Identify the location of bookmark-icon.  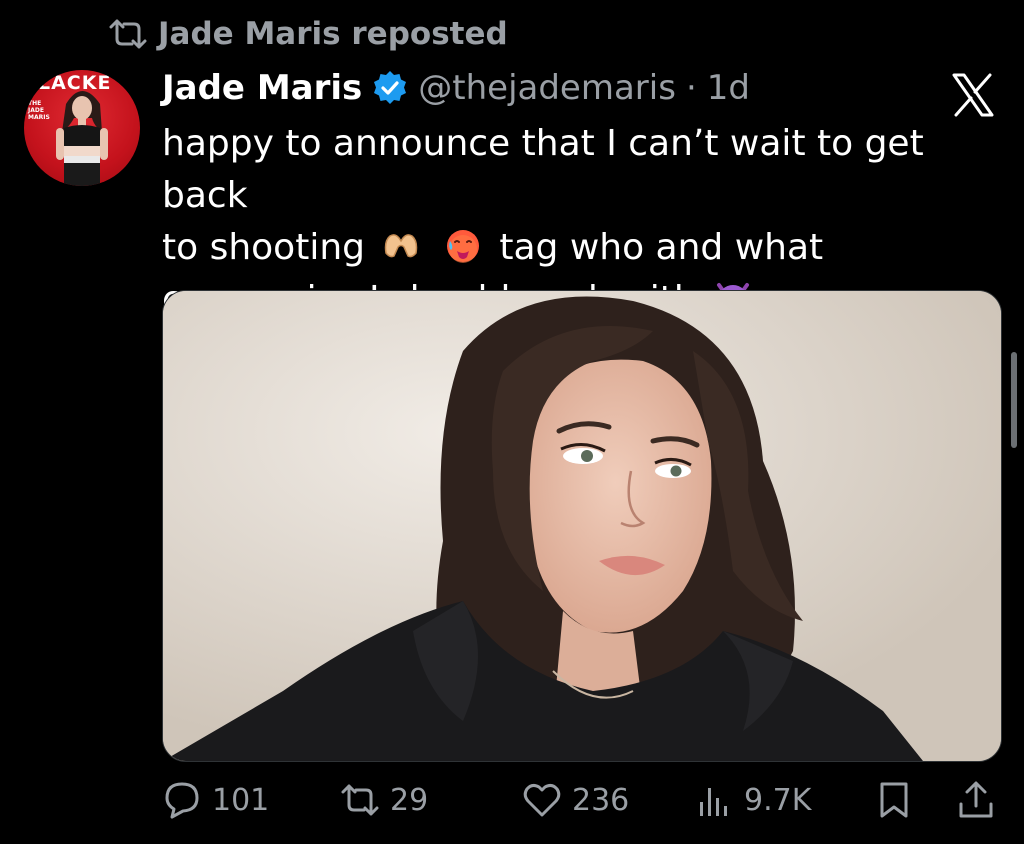
(894, 800).